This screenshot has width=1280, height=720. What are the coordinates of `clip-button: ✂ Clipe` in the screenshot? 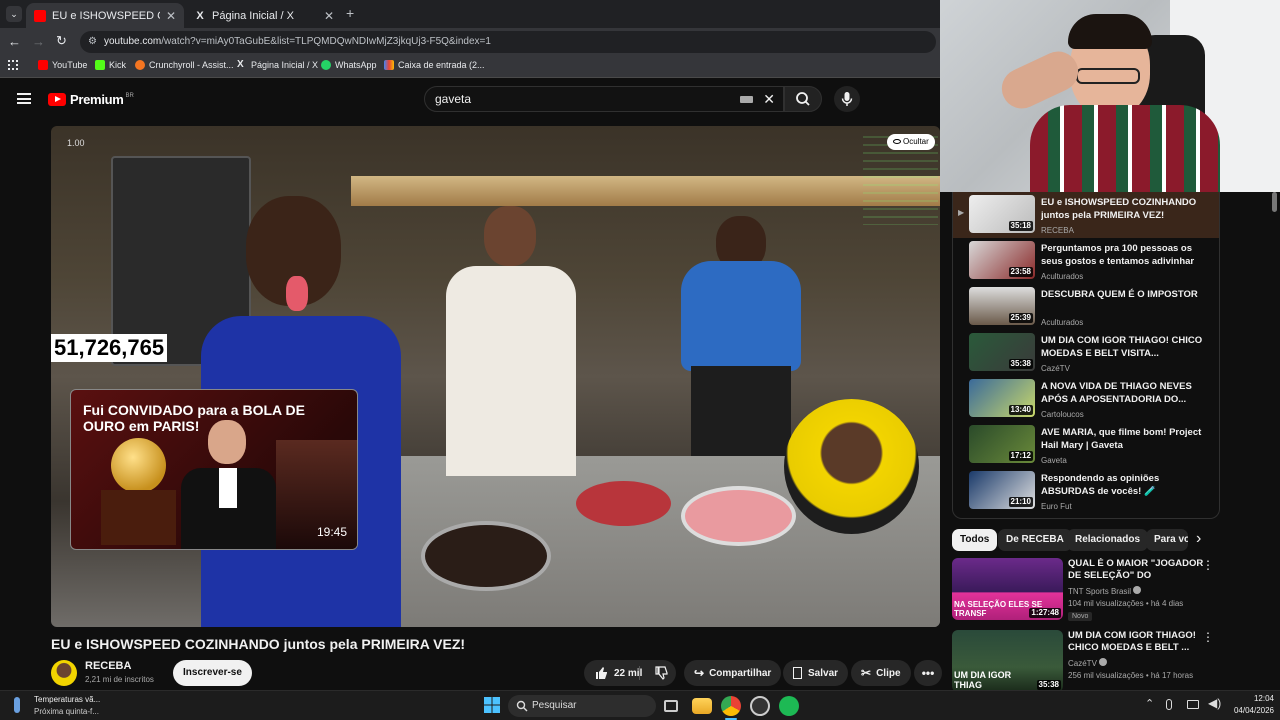 It's located at (881, 673).